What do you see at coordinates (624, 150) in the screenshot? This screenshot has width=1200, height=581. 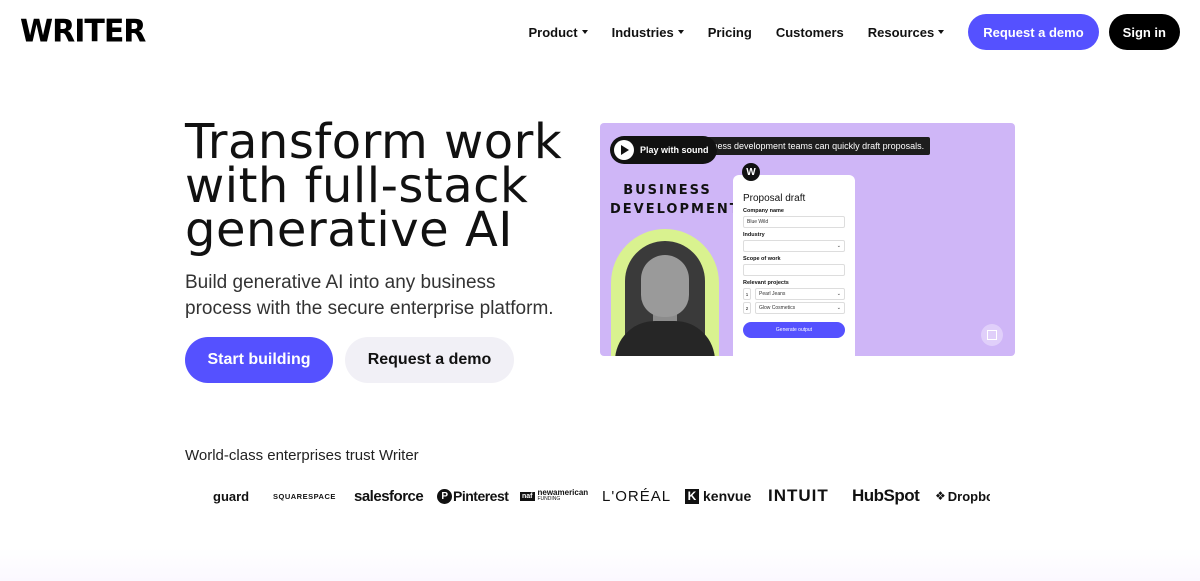 I see `play-icon` at bounding box center [624, 150].